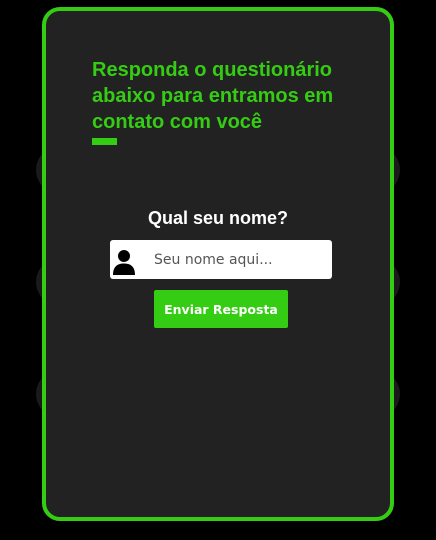 This screenshot has width=436, height=540. Describe the element at coordinates (124, 262) in the screenshot. I see `user-icon` at that location.